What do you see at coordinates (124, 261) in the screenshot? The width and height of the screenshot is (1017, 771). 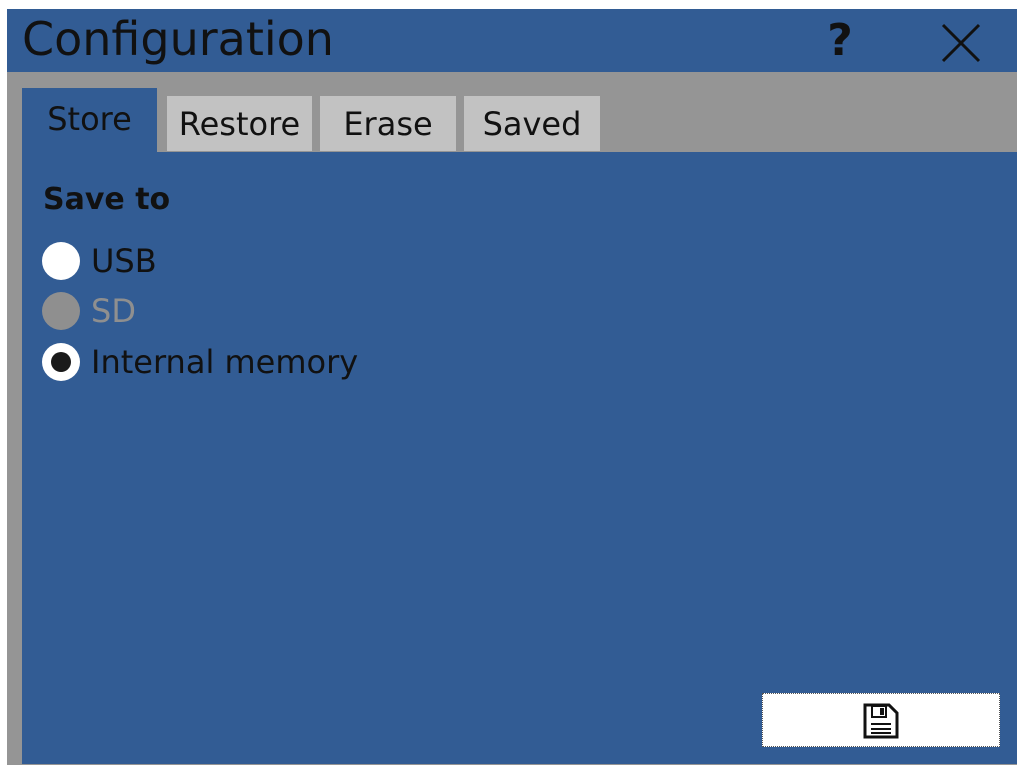 I see `radio-label-usb: USB` at bounding box center [124, 261].